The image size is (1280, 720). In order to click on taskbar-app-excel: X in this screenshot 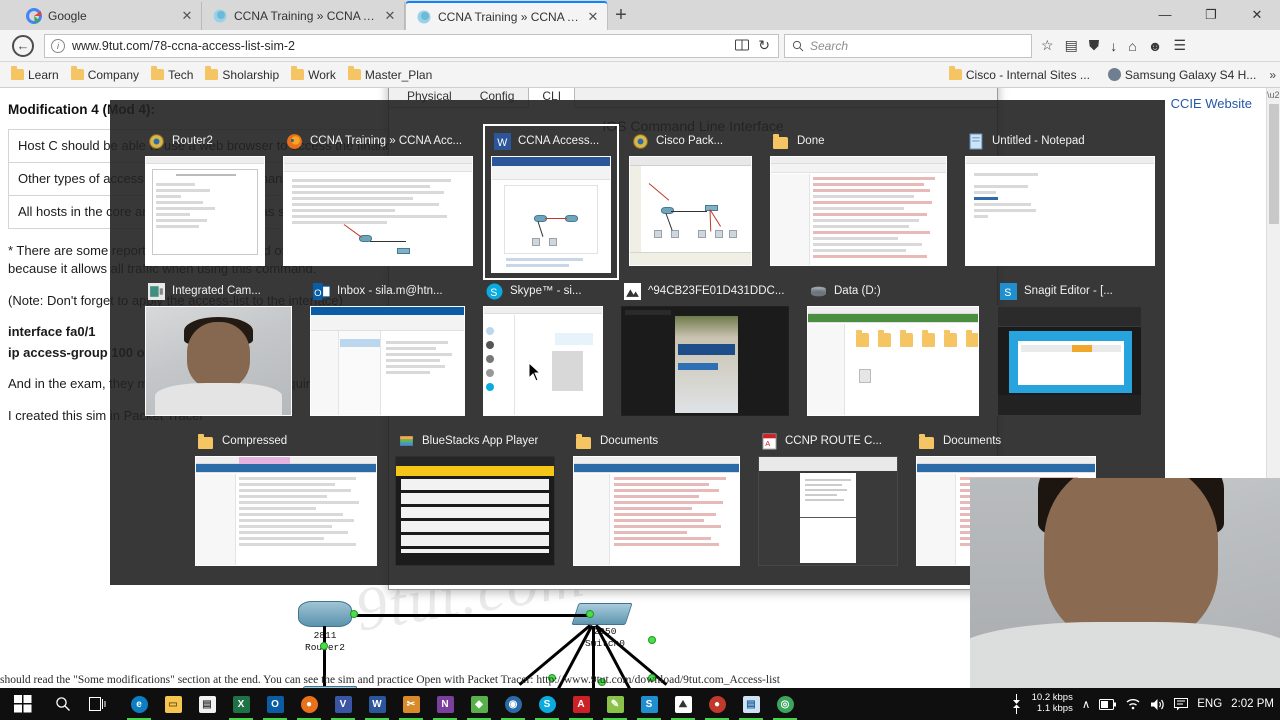, I will do `click(241, 704)`.